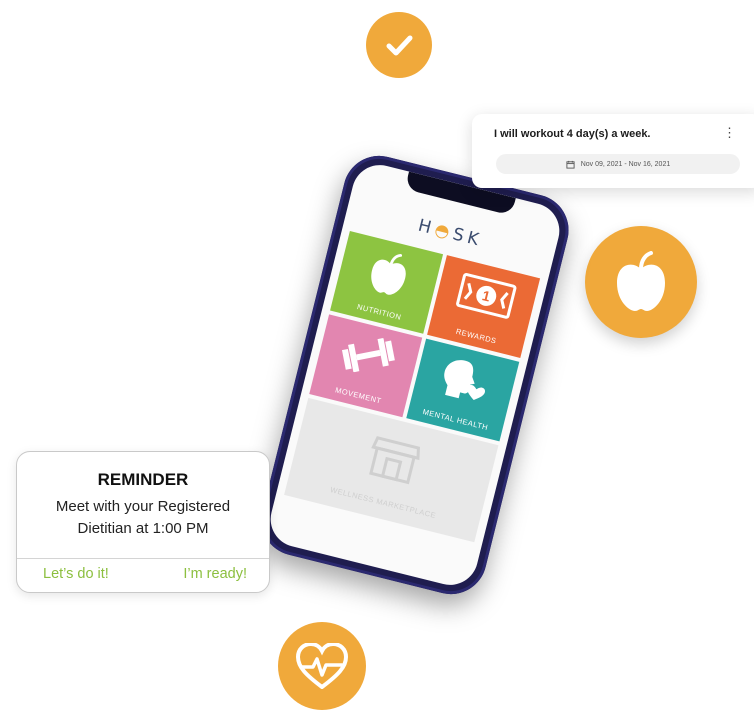 This screenshot has width=754, height=710. I want to click on checkmark-icon, so click(399, 45).